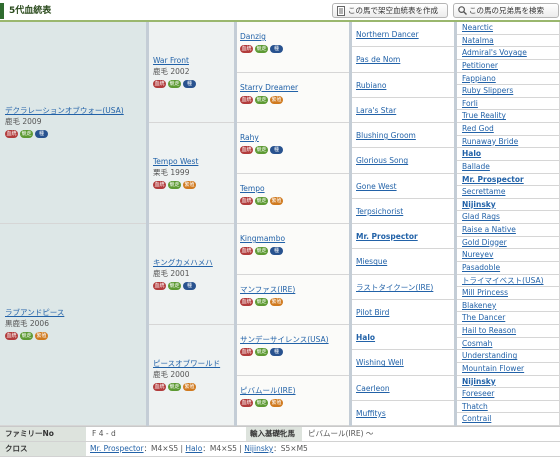  I want to click on cross-horse-link: Halo, so click(193, 448).